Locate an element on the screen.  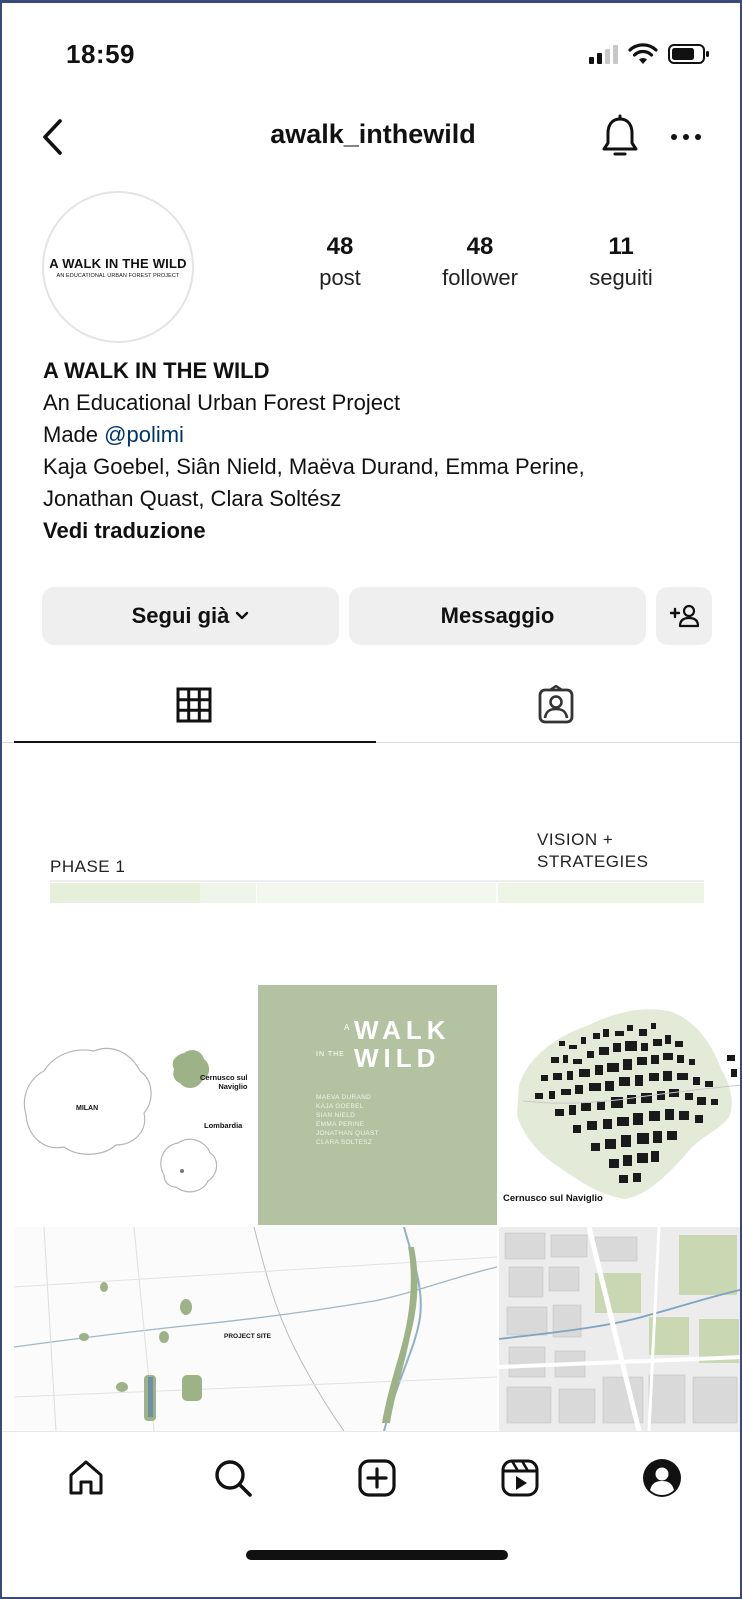
city-map-graphic is located at coordinates (628, 1104).